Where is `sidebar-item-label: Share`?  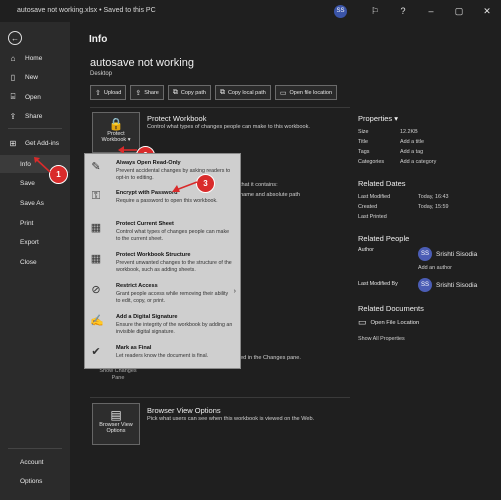
sidebar-item-label: Share is located at coordinates (34, 116).